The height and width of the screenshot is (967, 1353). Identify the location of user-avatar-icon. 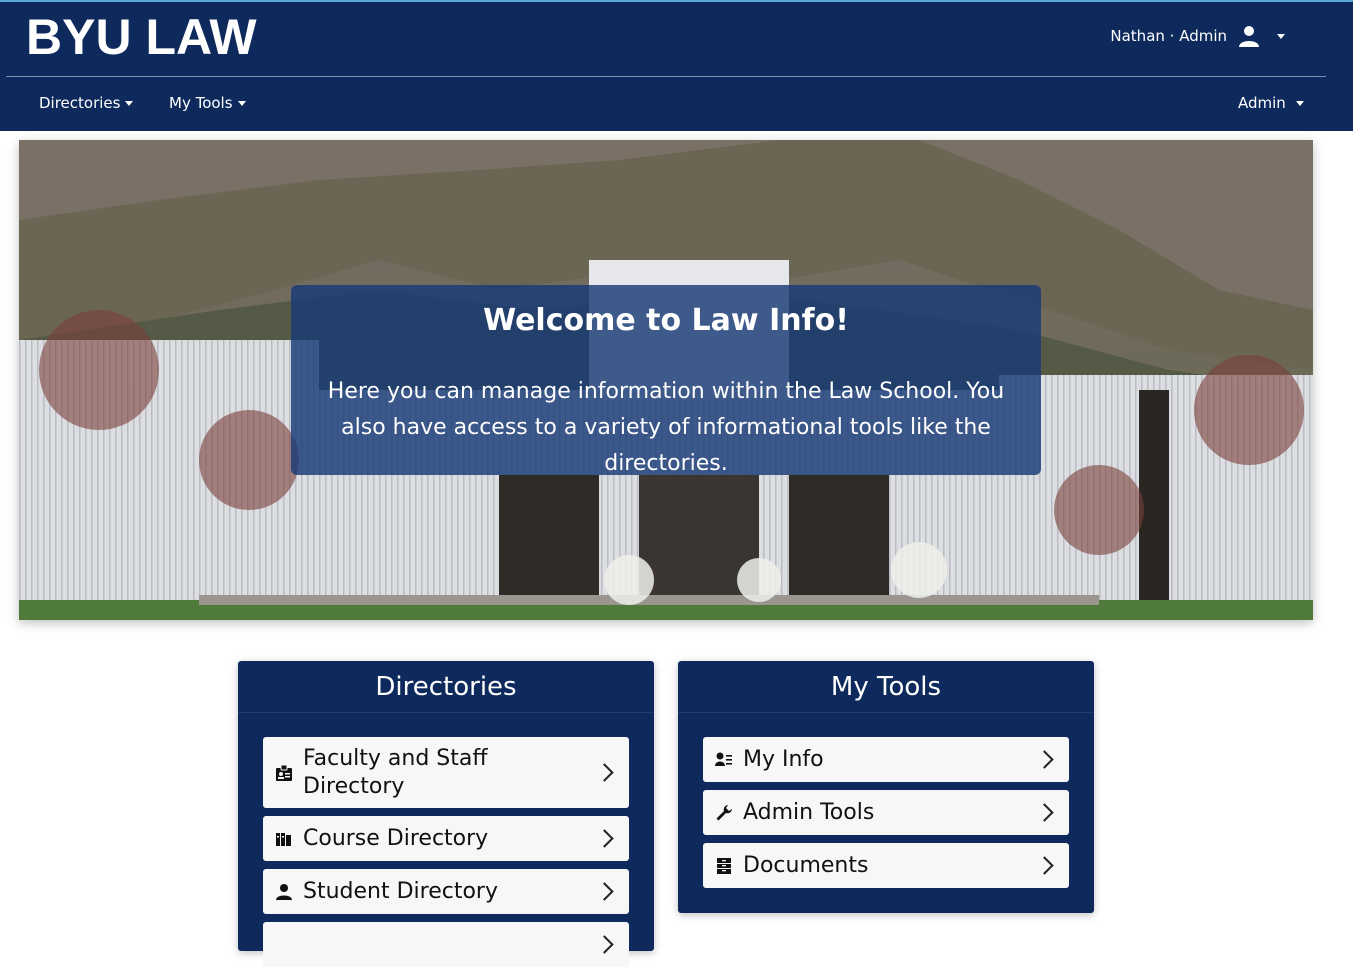
(1249, 36).